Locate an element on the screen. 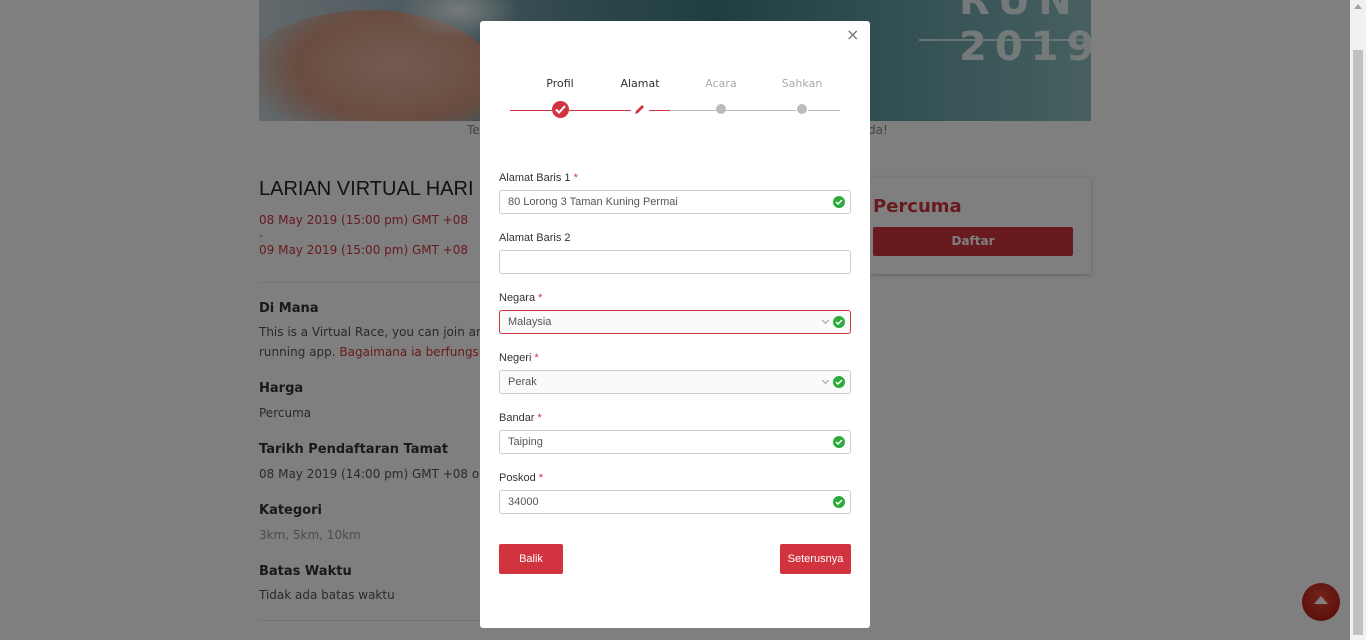  postcode-label: Poskod * is located at coordinates (521, 478).